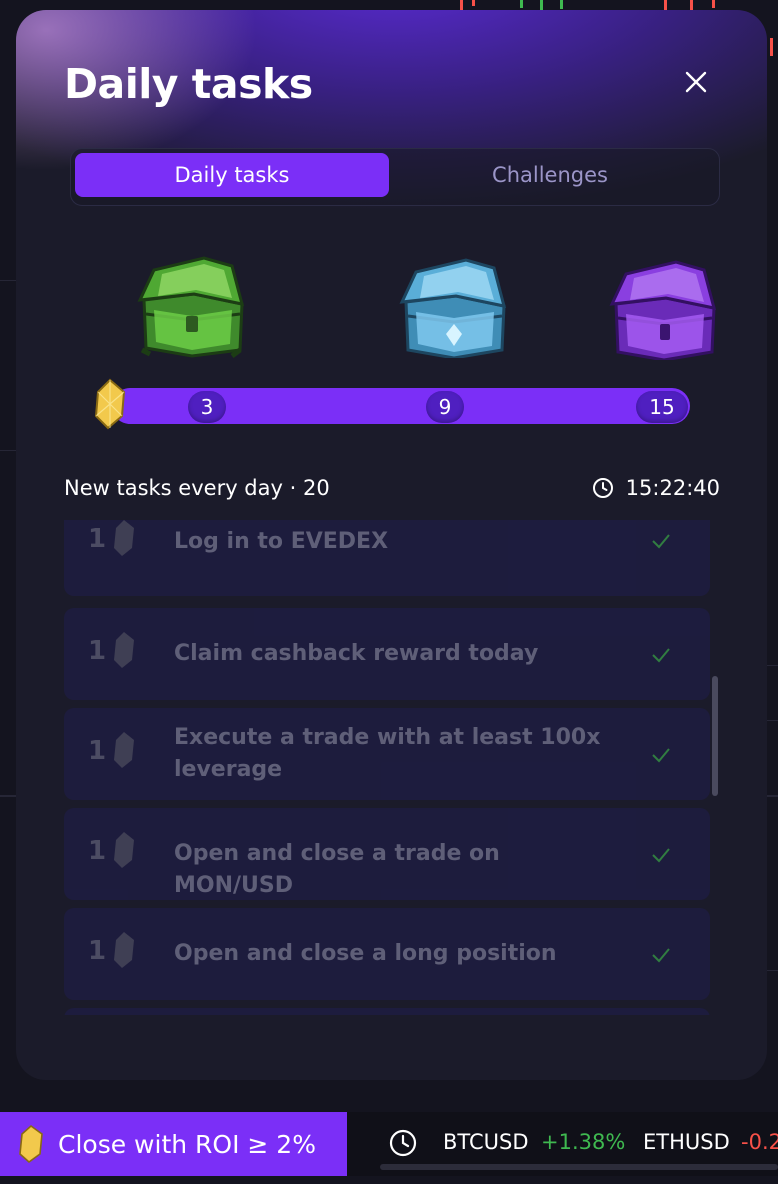 This screenshot has width=778, height=1184. What do you see at coordinates (759, 1142) in the screenshot?
I see `ticker-change: -0.2` at bounding box center [759, 1142].